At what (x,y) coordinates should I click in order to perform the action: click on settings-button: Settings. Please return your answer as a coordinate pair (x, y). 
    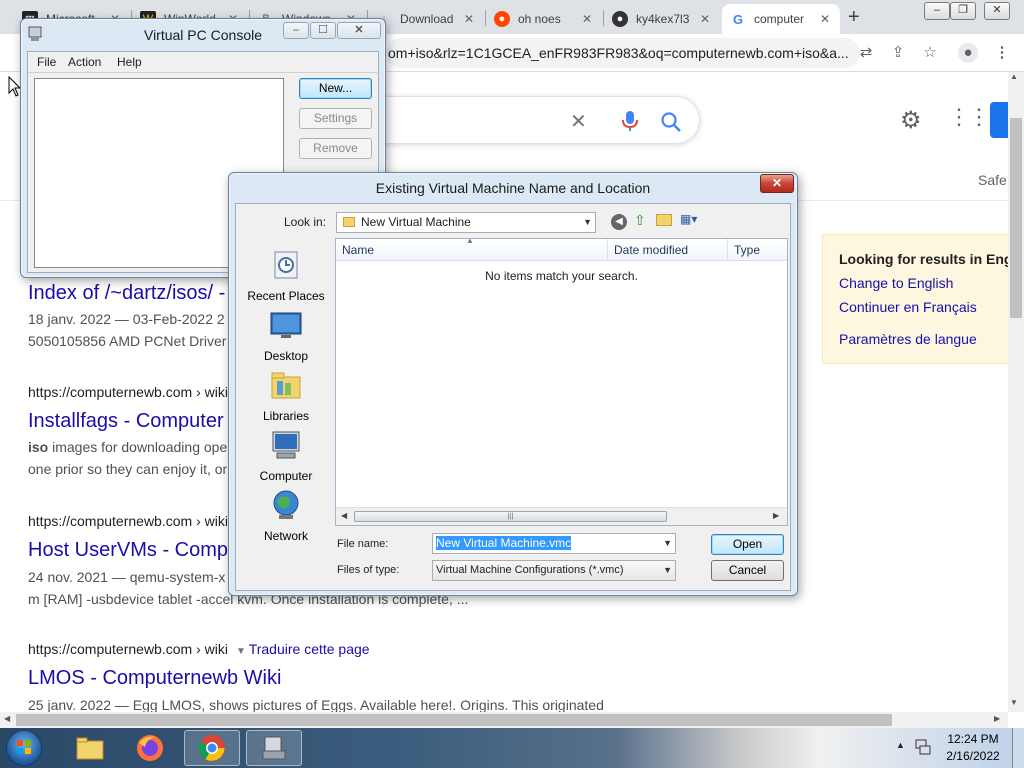
    Looking at the image, I should click on (335, 118).